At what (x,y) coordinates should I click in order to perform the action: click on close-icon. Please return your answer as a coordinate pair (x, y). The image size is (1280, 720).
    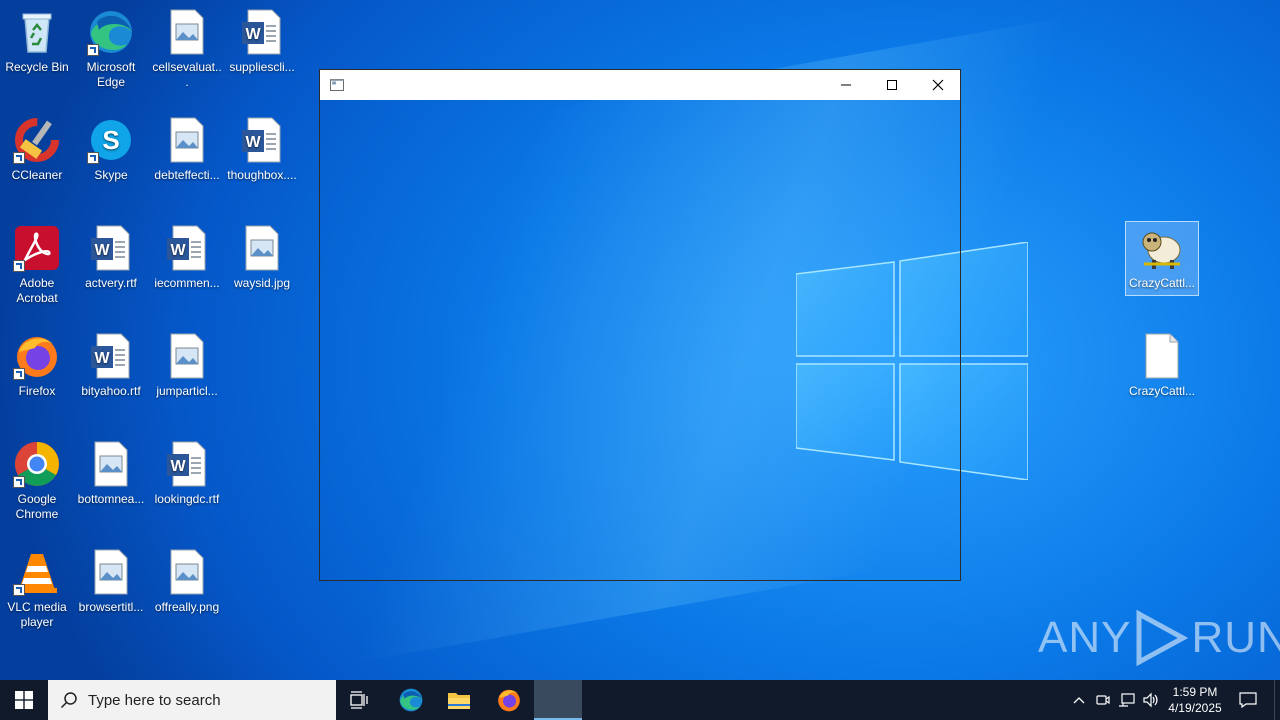
    Looking at the image, I should click on (938, 85).